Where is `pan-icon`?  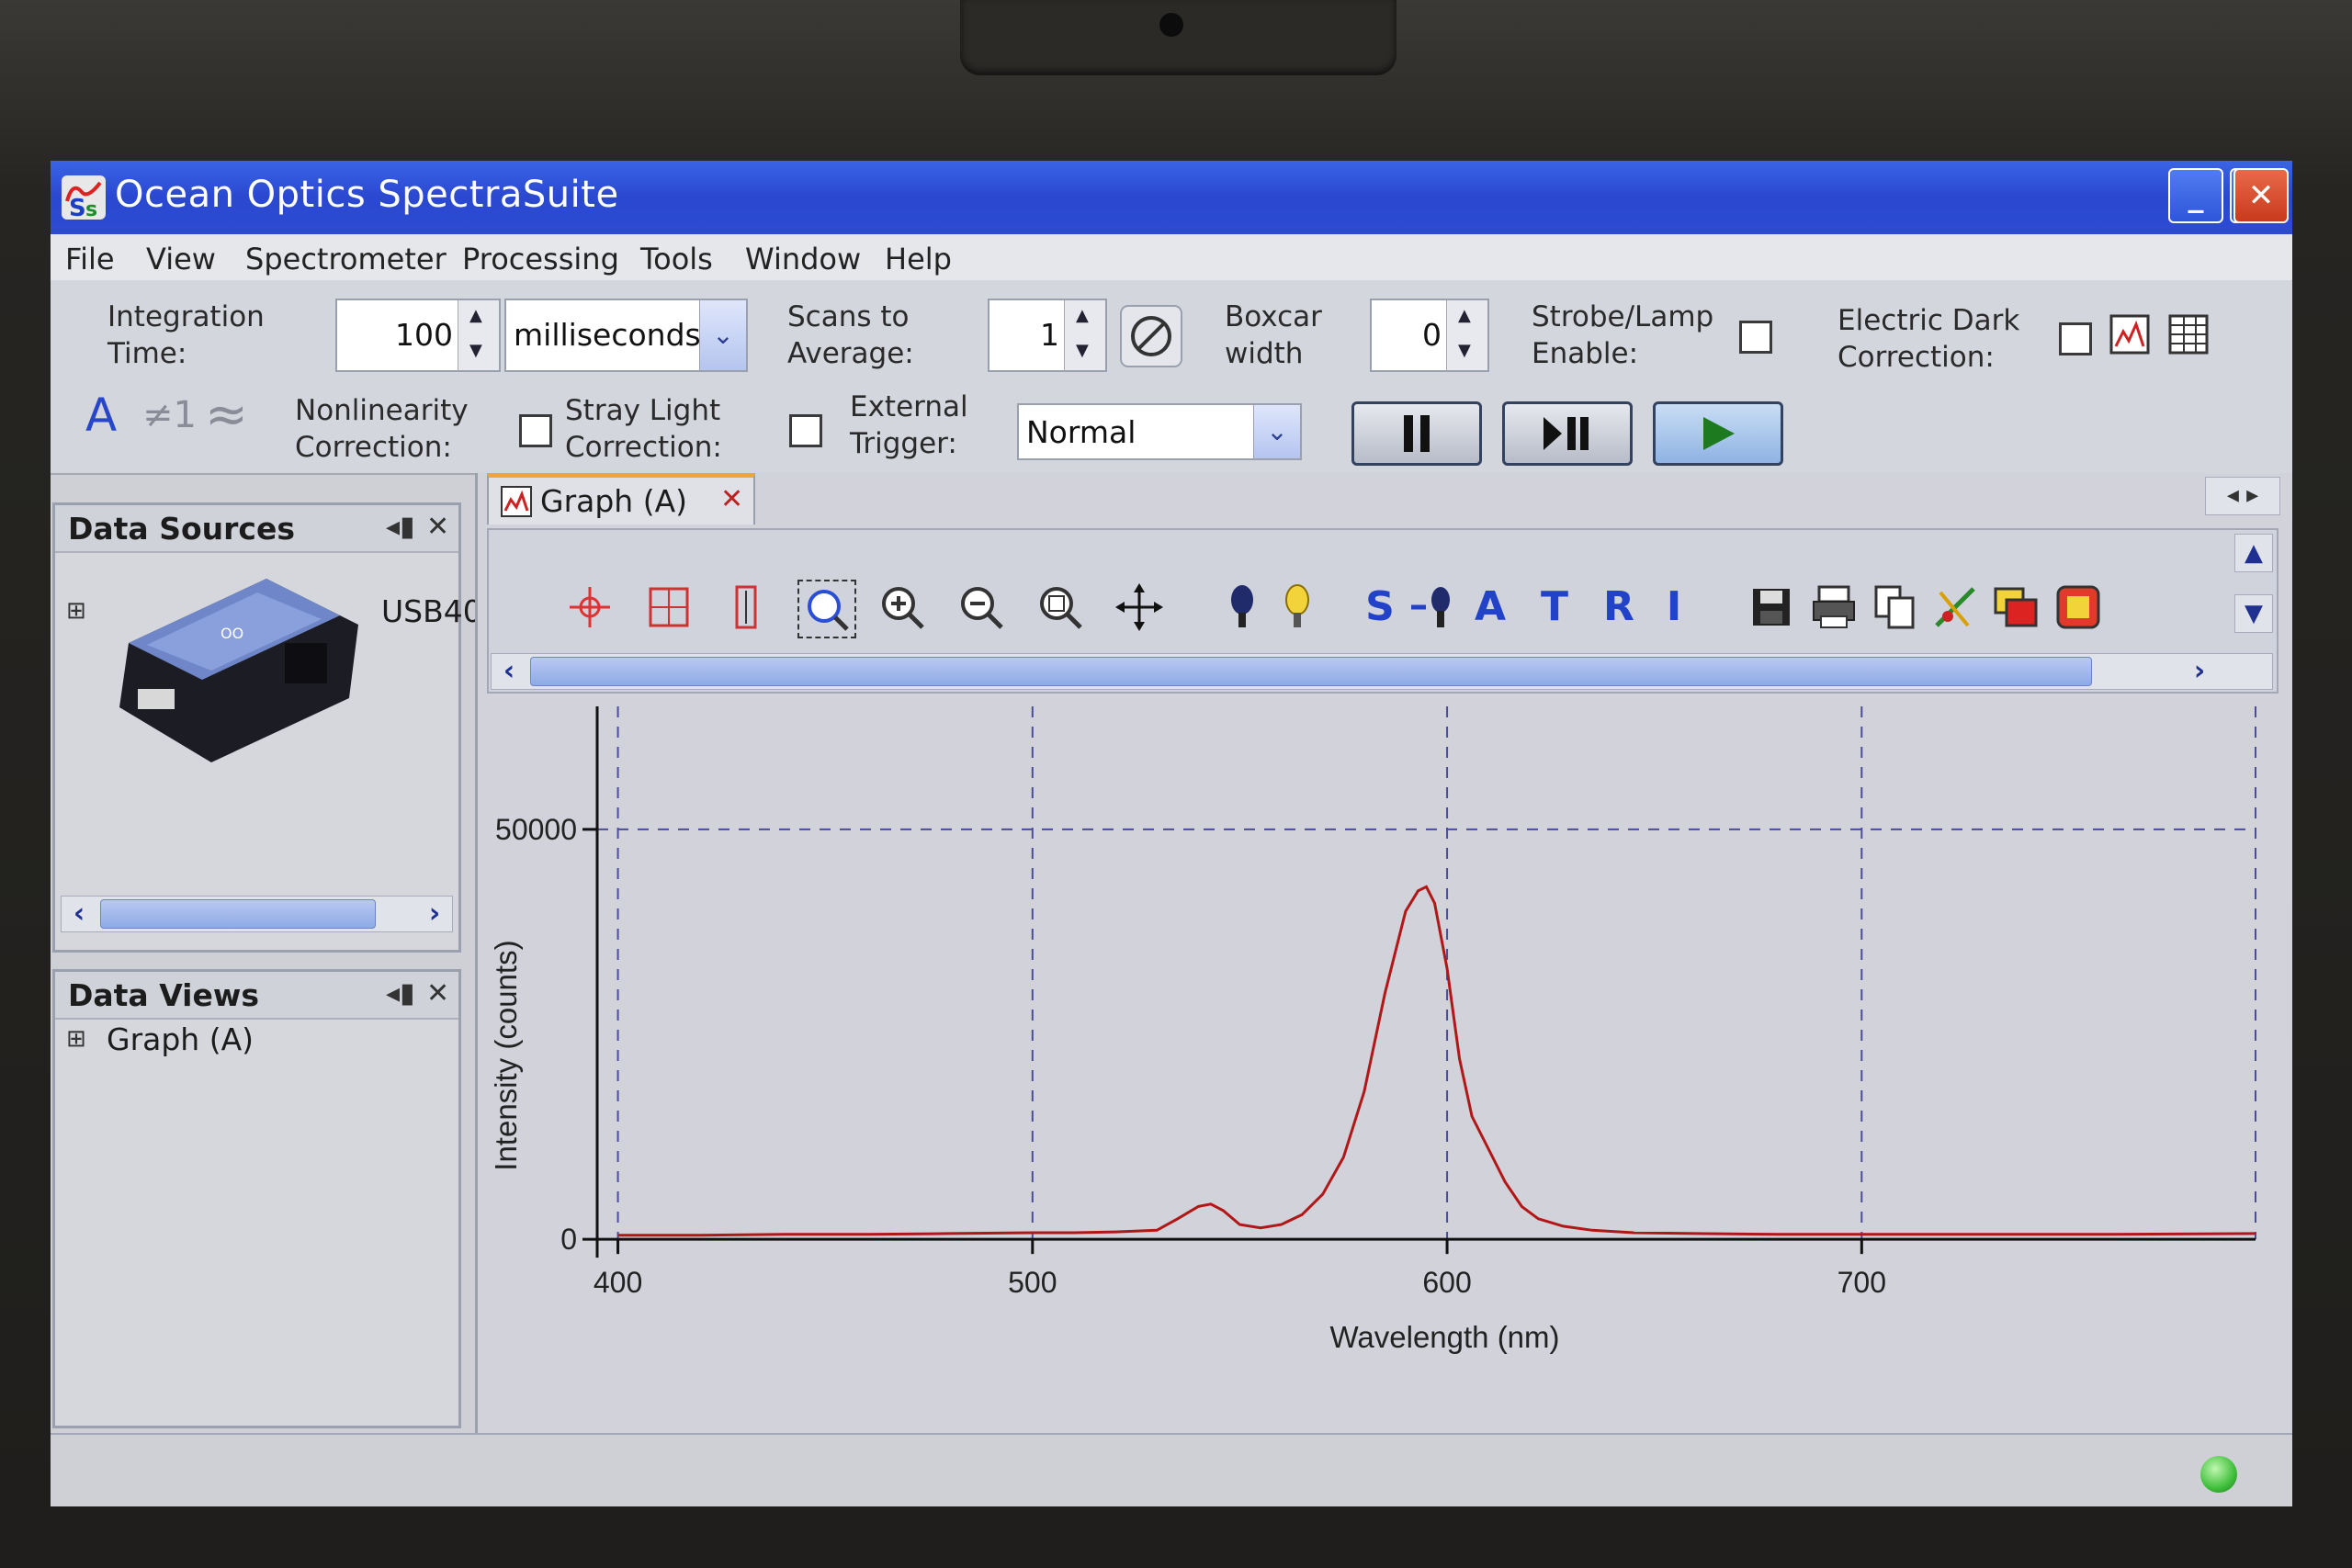 pan-icon is located at coordinates (1139, 608).